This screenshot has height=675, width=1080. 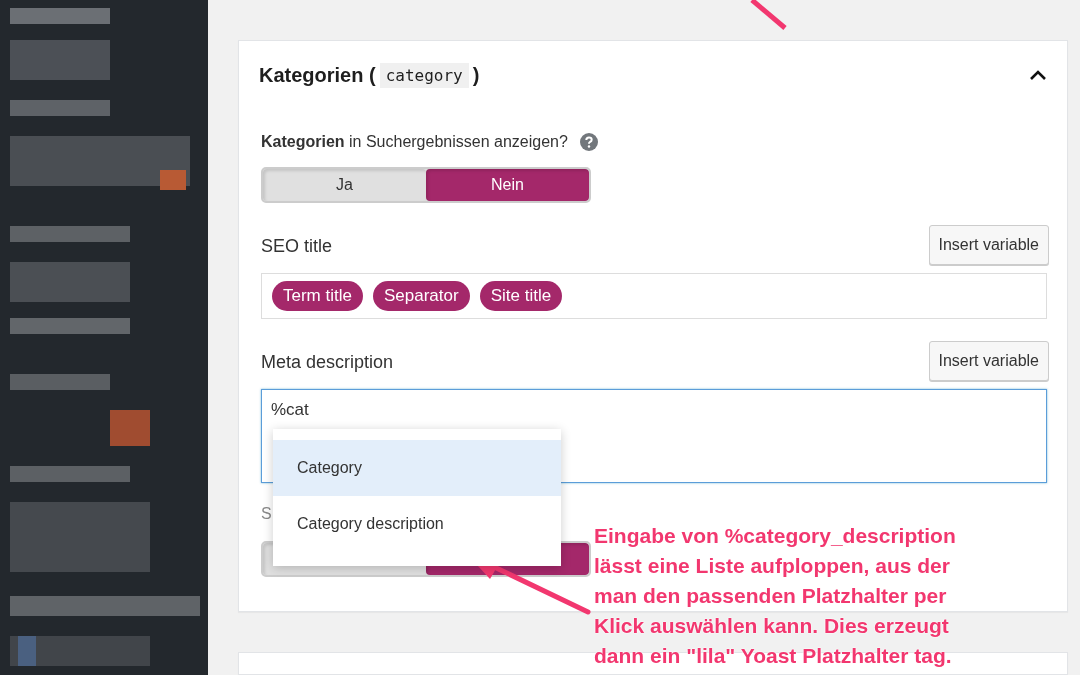 What do you see at coordinates (521, 296) in the screenshot?
I see `variable-tag: Site title` at bounding box center [521, 296].